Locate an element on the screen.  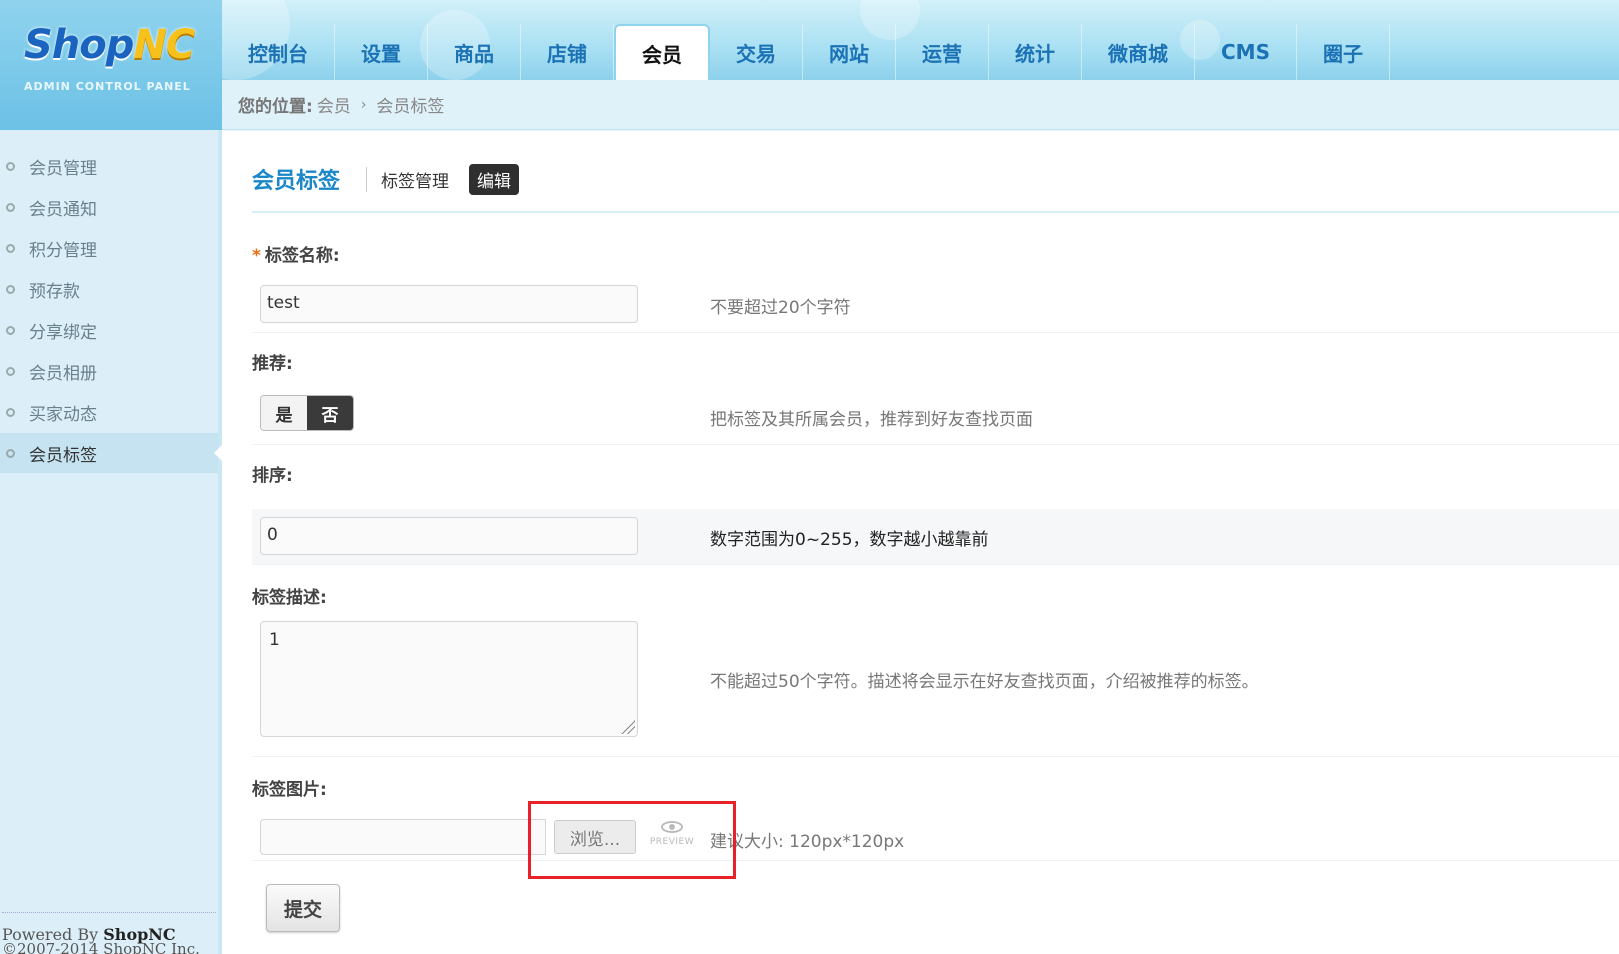
tab-edit: 编辑 is located at coordinates (494, 179).